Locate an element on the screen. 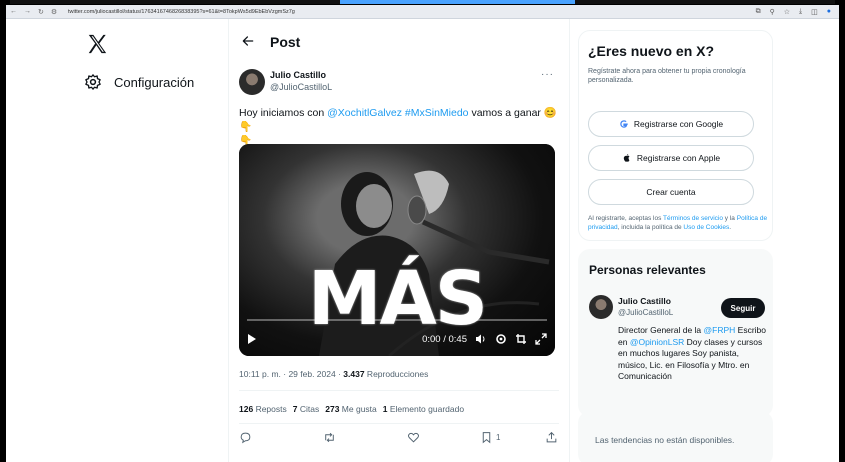 This screenshot has height=462, width=845. google-signup-label: Registrarse con Google is located at coordinates (678, 124).